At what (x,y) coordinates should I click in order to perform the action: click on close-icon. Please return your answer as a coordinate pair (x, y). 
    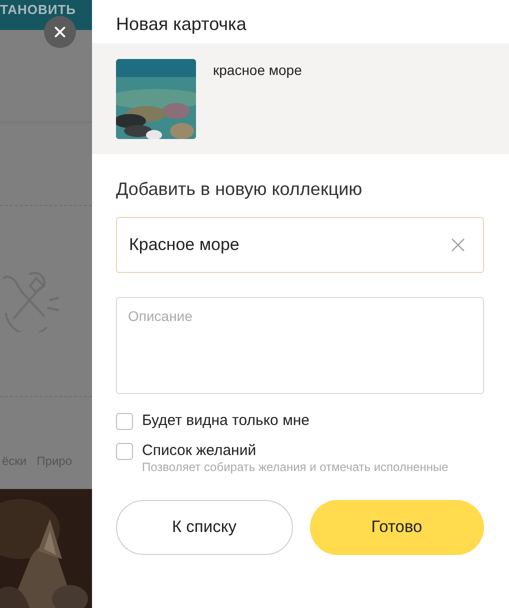
    Looking at the image, I should click on (60, 32).